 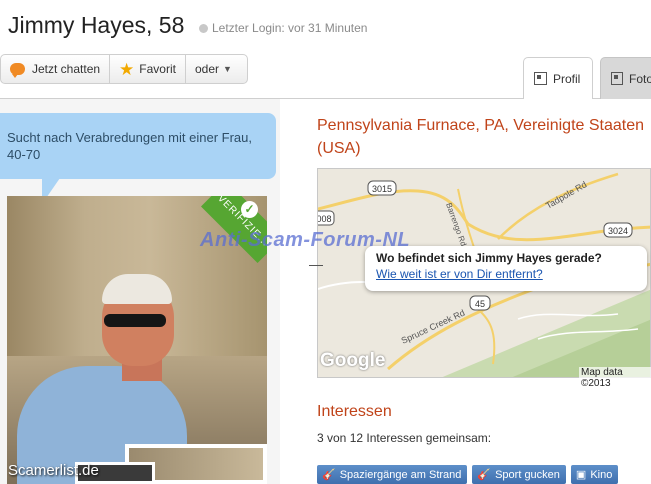 I want to click on google-logo: Google, so click(x=353, y=360).